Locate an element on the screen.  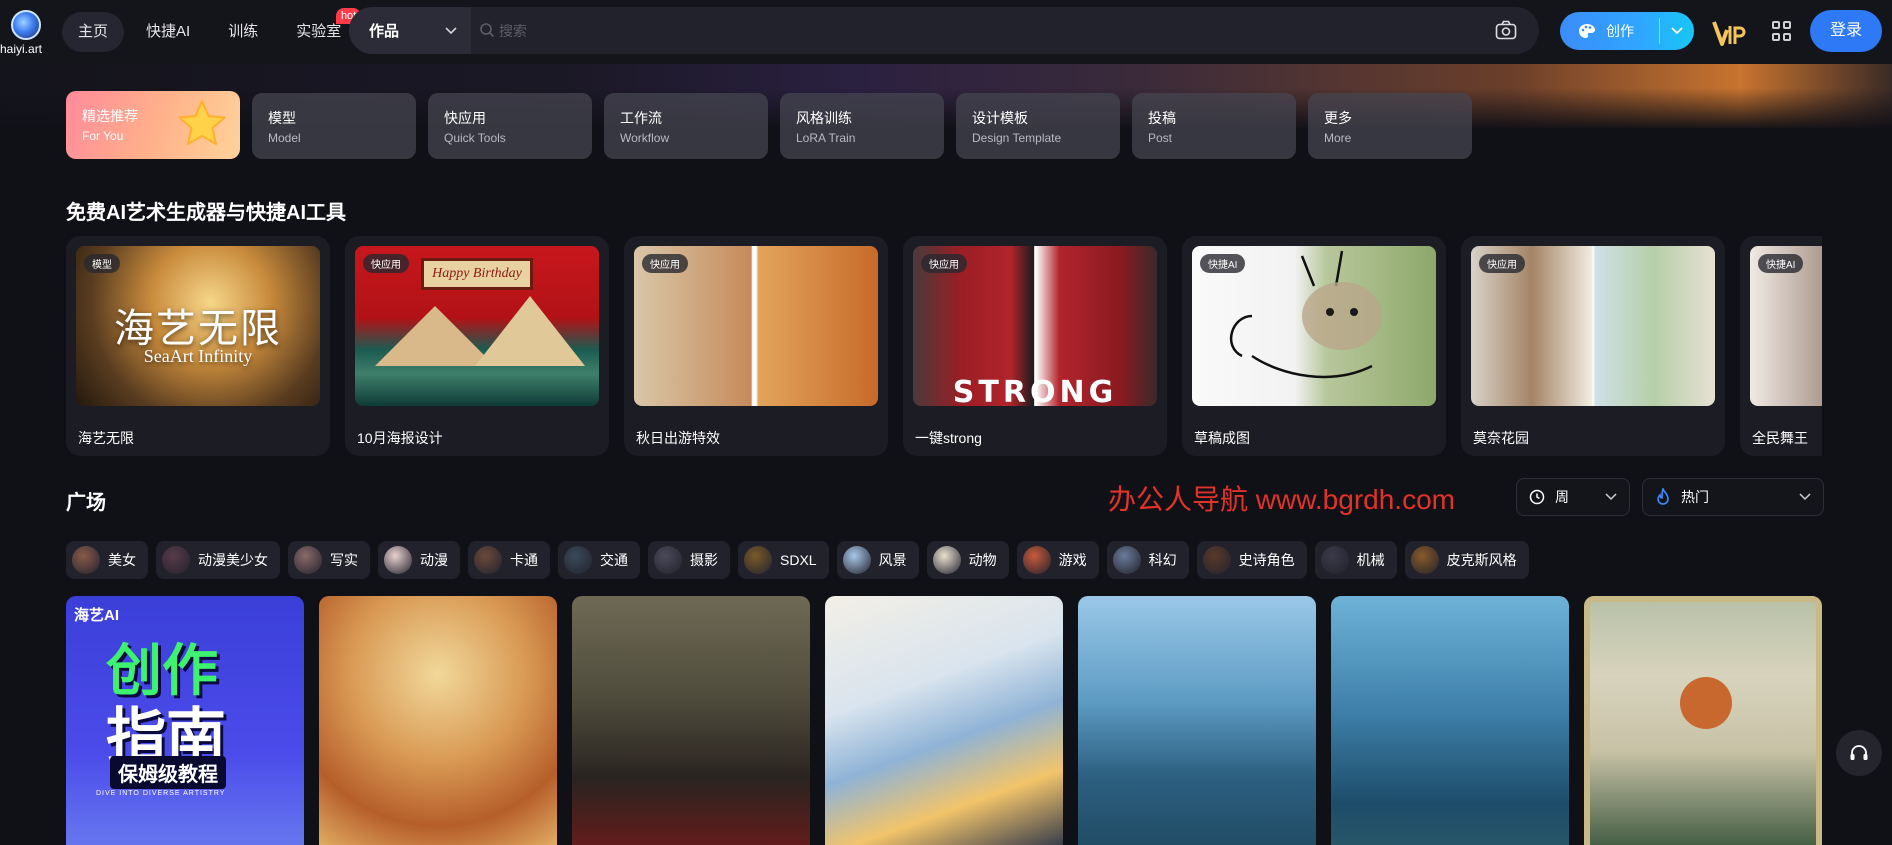
login-button: 登录 is located at coordinates (1846, 31).